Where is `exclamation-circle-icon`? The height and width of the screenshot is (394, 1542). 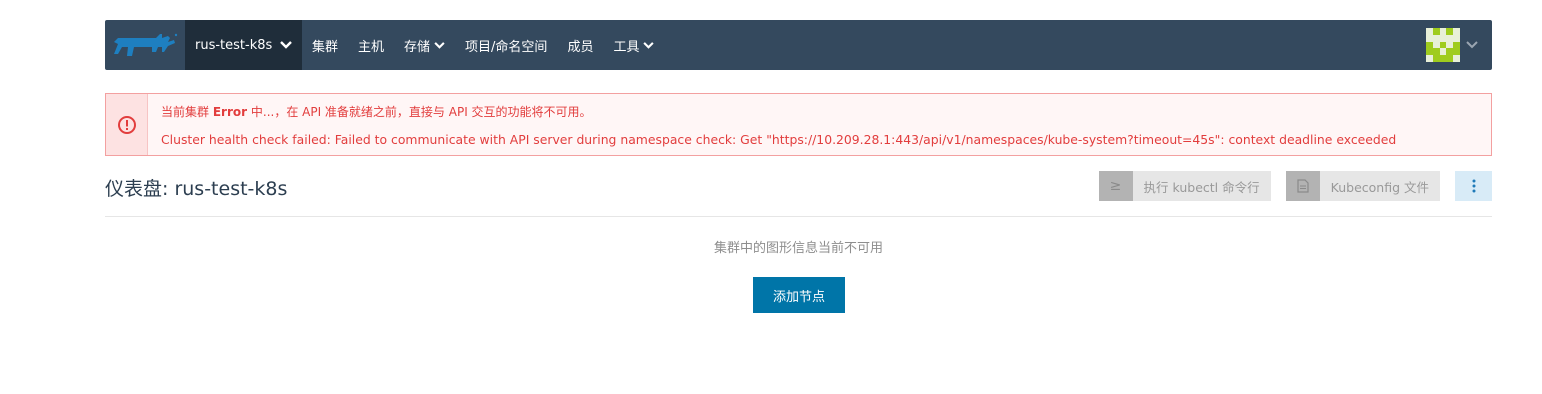
exclamation-circle-icon is located at coordinates (126, 124).